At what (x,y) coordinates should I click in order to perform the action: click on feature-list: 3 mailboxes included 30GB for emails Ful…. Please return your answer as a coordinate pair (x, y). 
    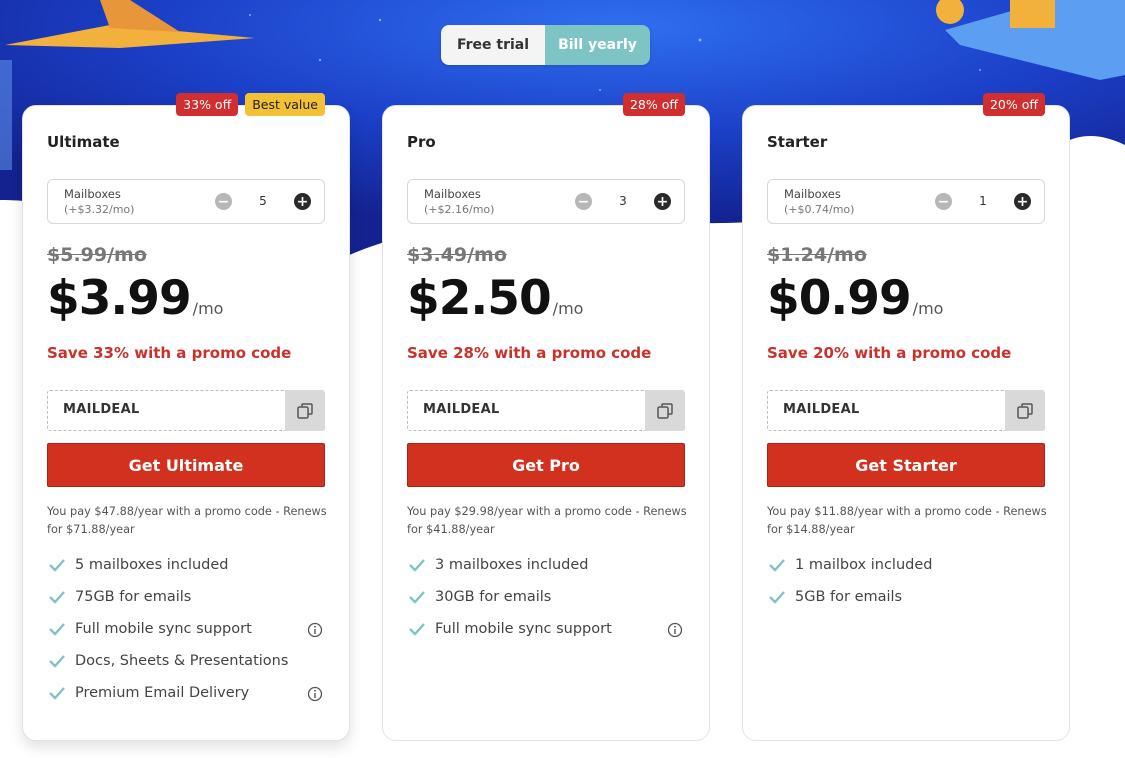
    Looking at the image, I should click on (547, 605).